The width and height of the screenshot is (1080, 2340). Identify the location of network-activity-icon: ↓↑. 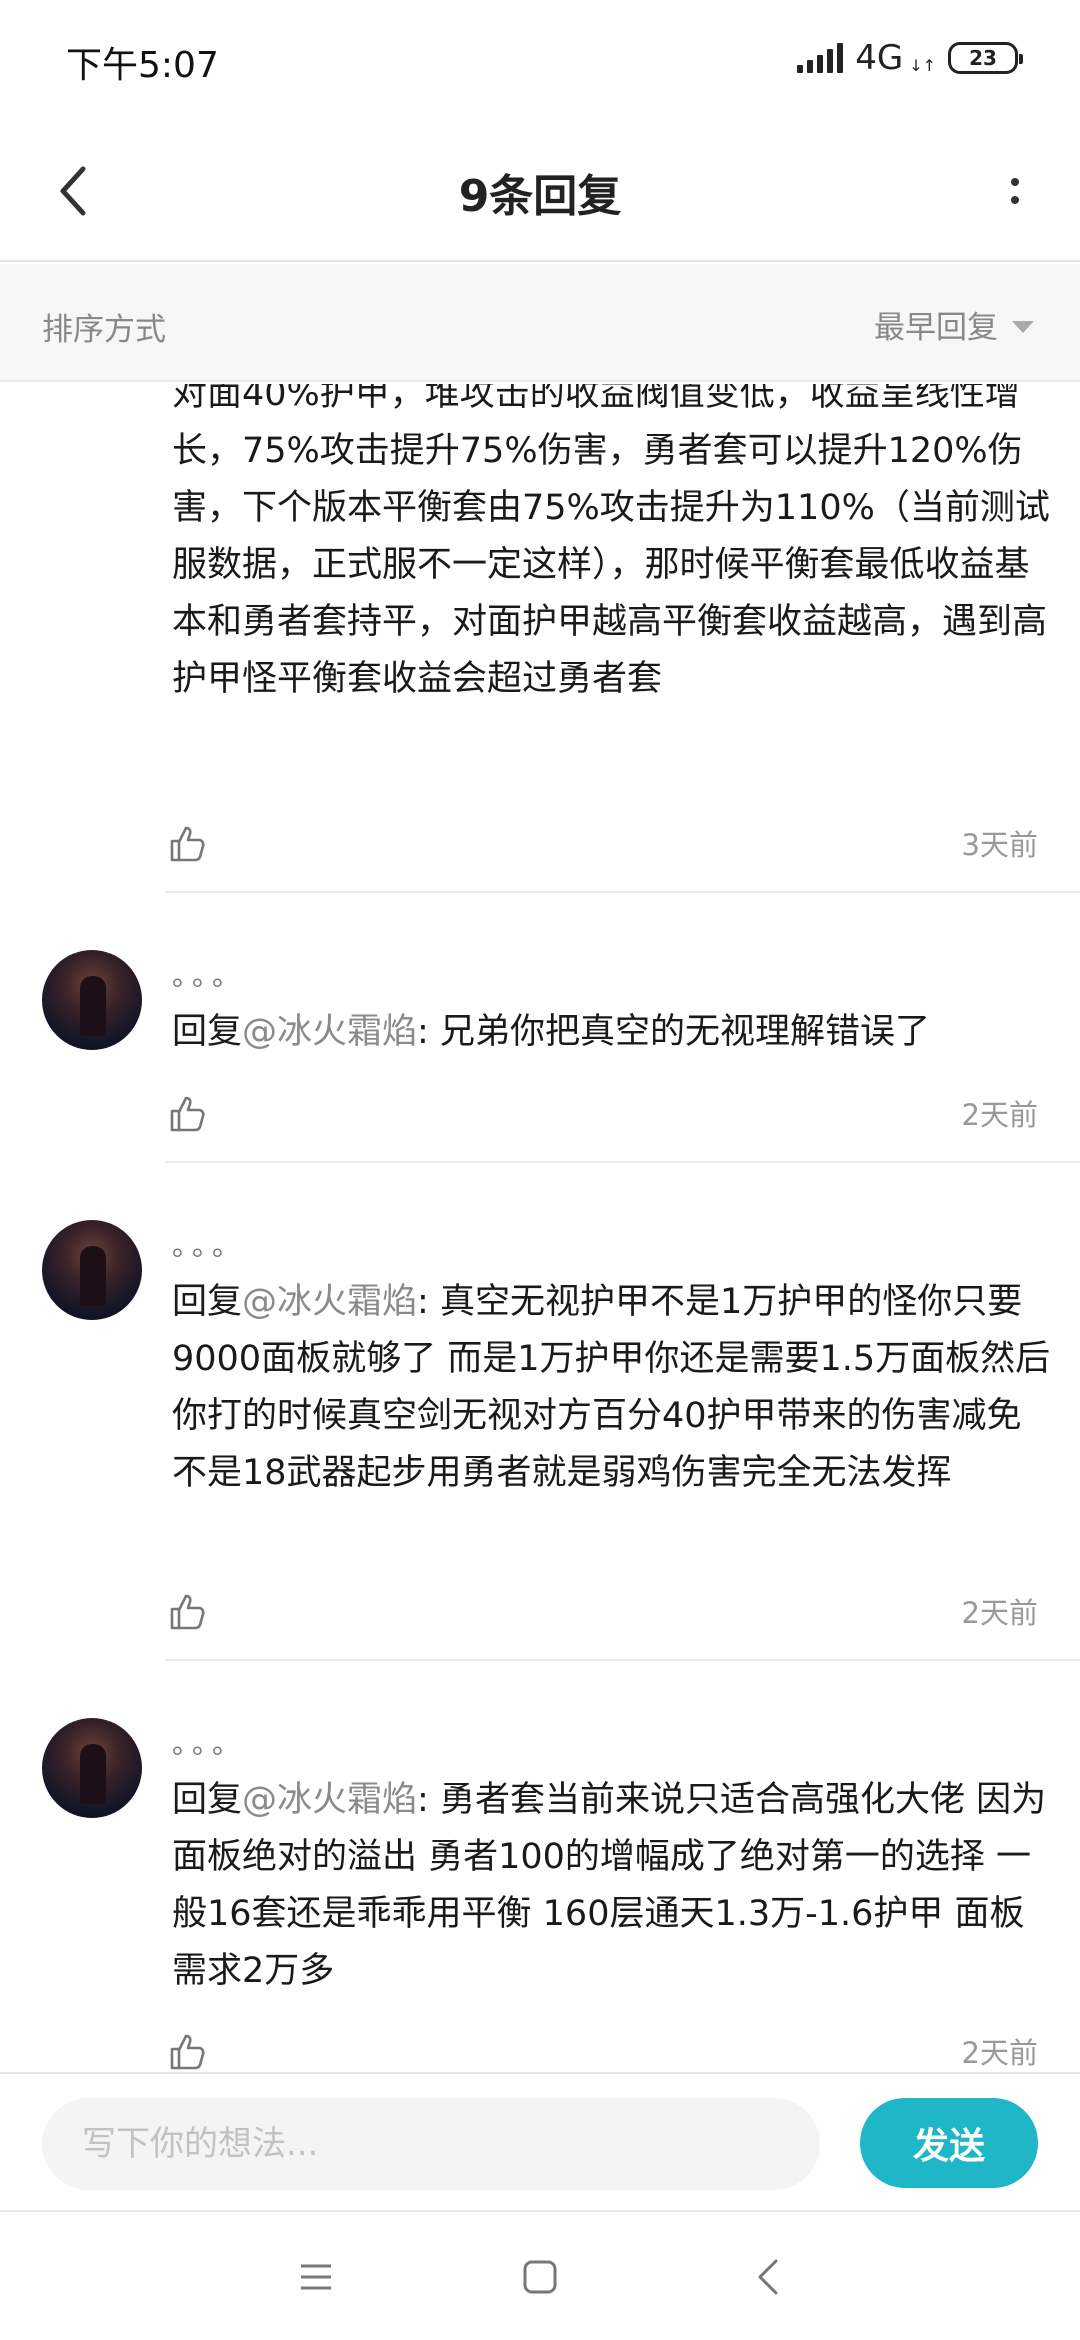
(922, 65).